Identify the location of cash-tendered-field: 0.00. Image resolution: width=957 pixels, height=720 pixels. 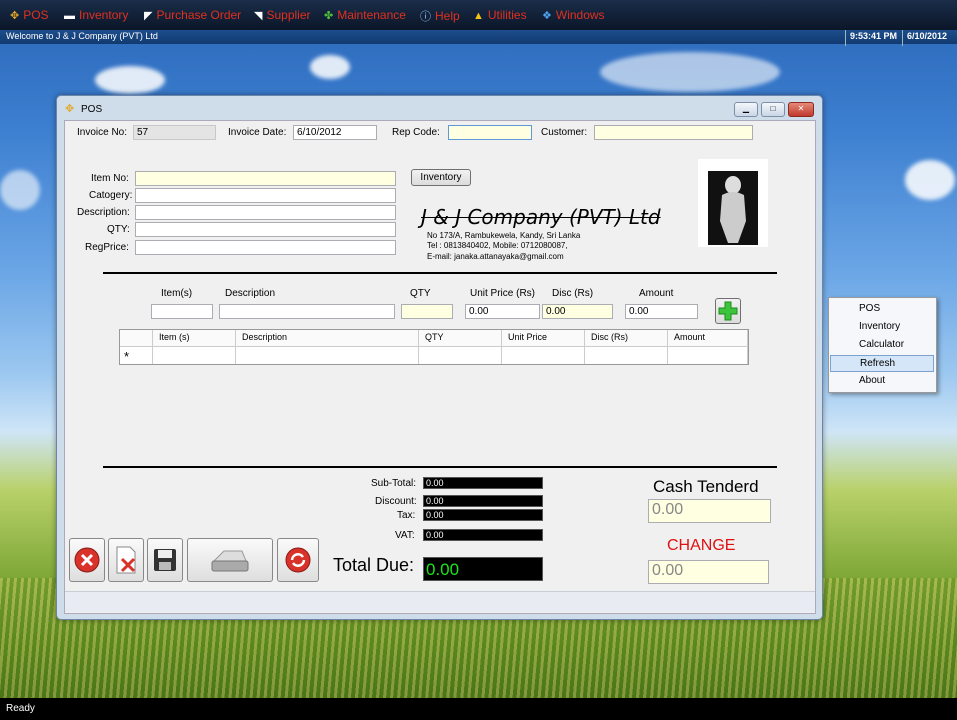
(709, 511).